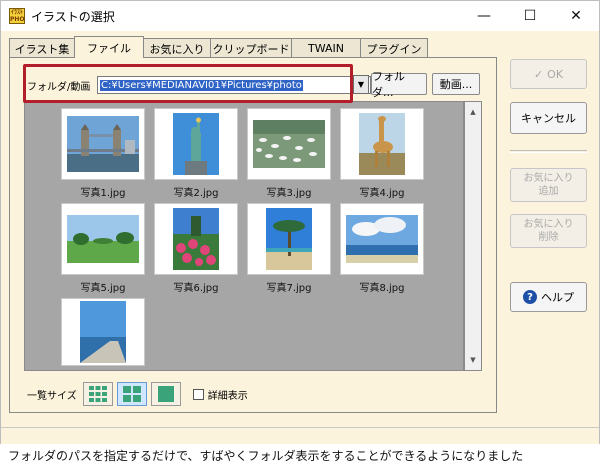  I want to click on close-button: ✕, so click(576, 16).